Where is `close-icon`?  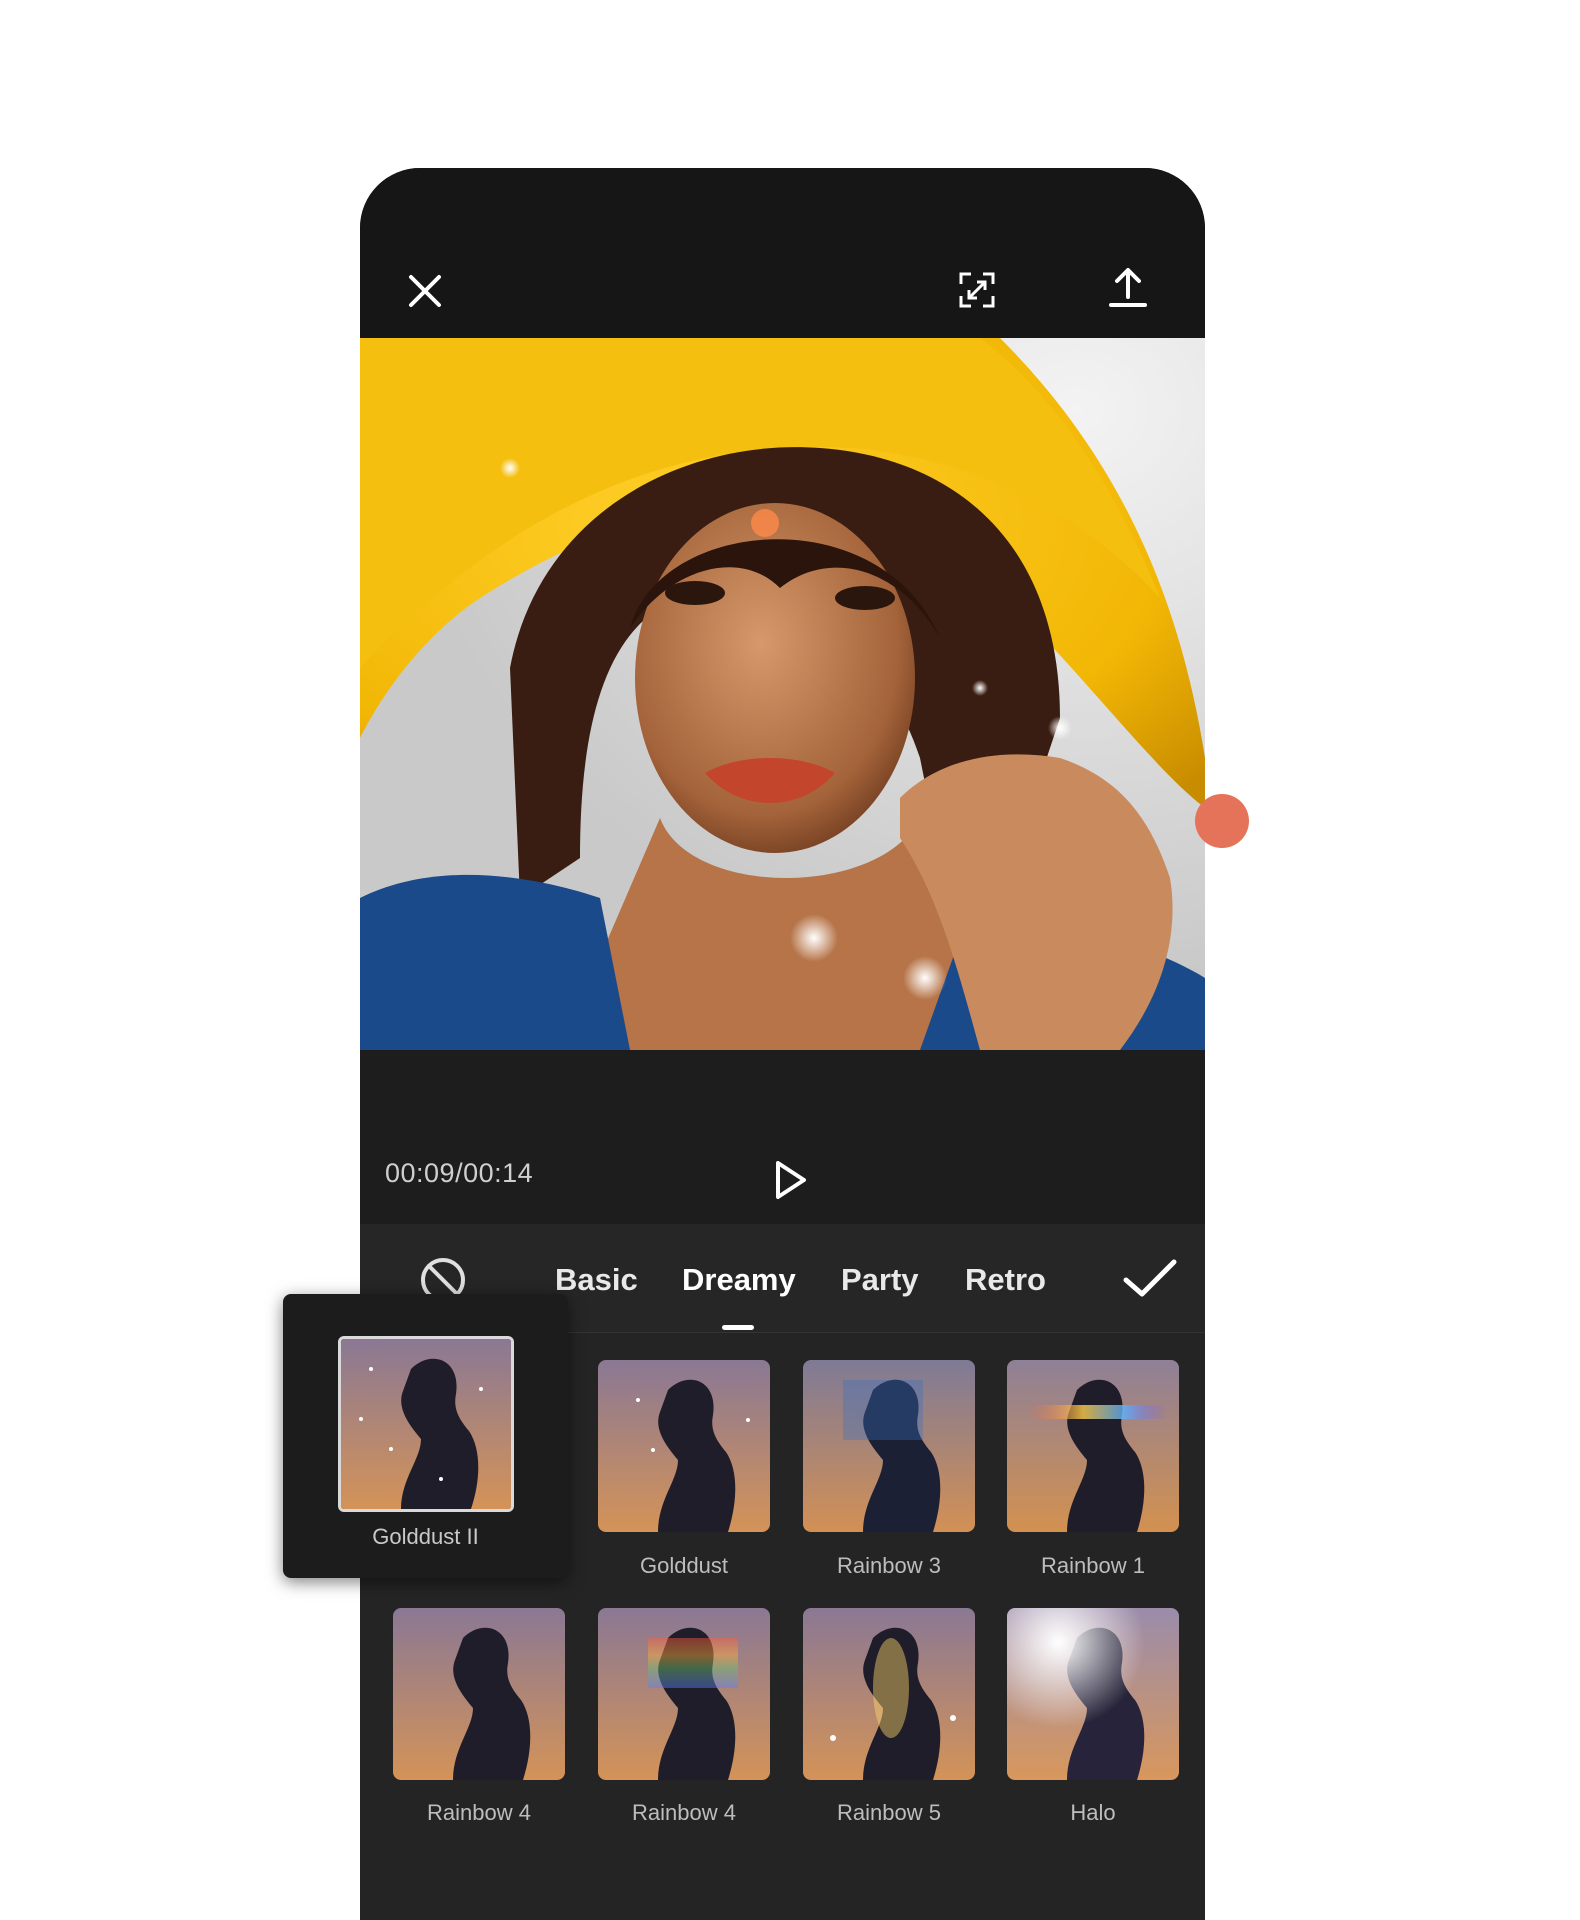 close-icon is located at coordinates (425, 291).